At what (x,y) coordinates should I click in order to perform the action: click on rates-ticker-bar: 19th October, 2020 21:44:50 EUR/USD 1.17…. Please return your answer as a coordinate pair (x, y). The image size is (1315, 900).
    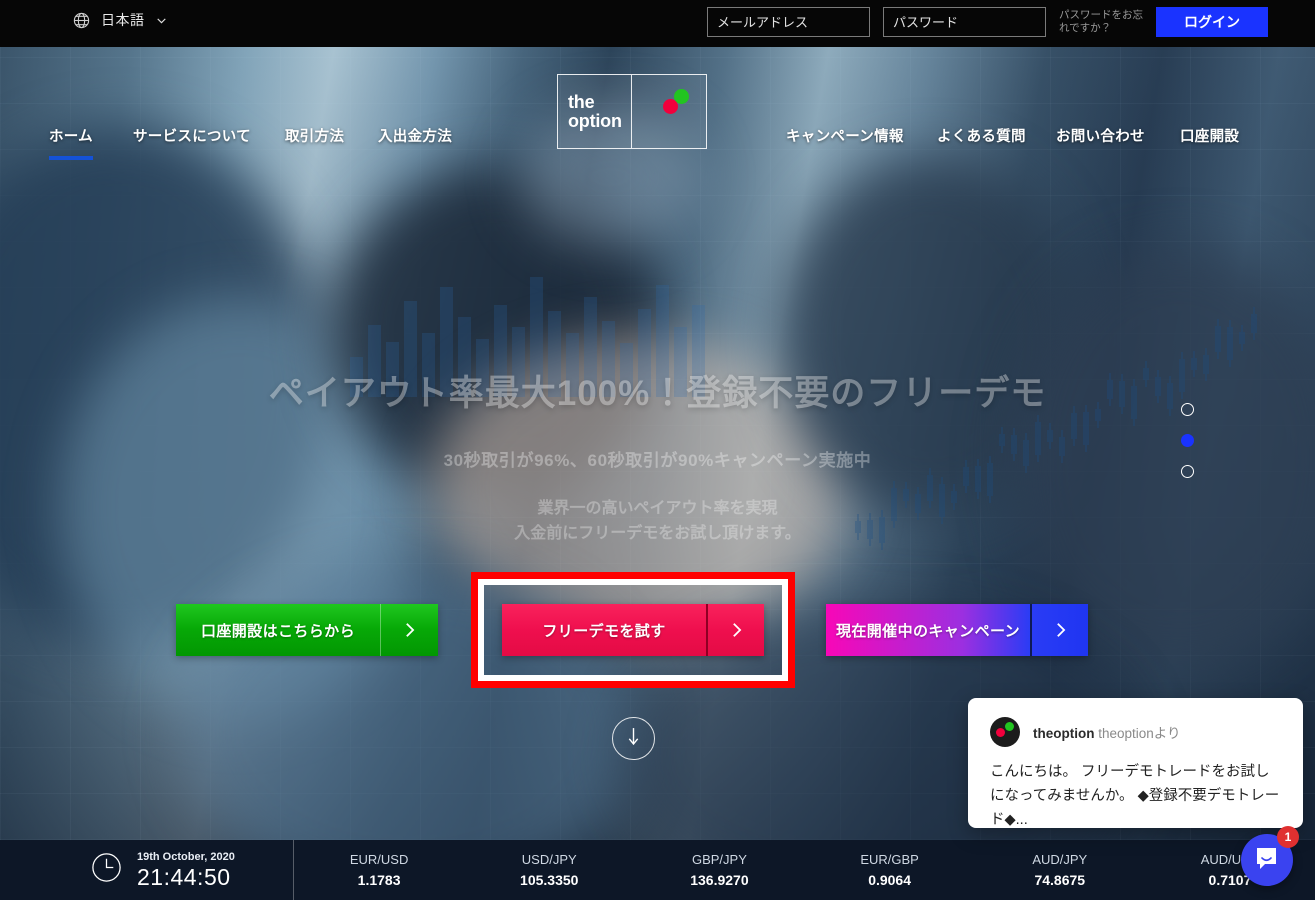
    Looking at the image, I should click on (657, 870).